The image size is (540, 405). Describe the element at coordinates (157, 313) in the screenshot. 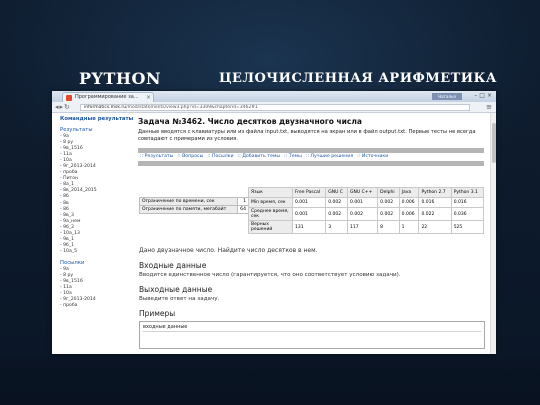

I see `examples-heading: Примеры` at that location.